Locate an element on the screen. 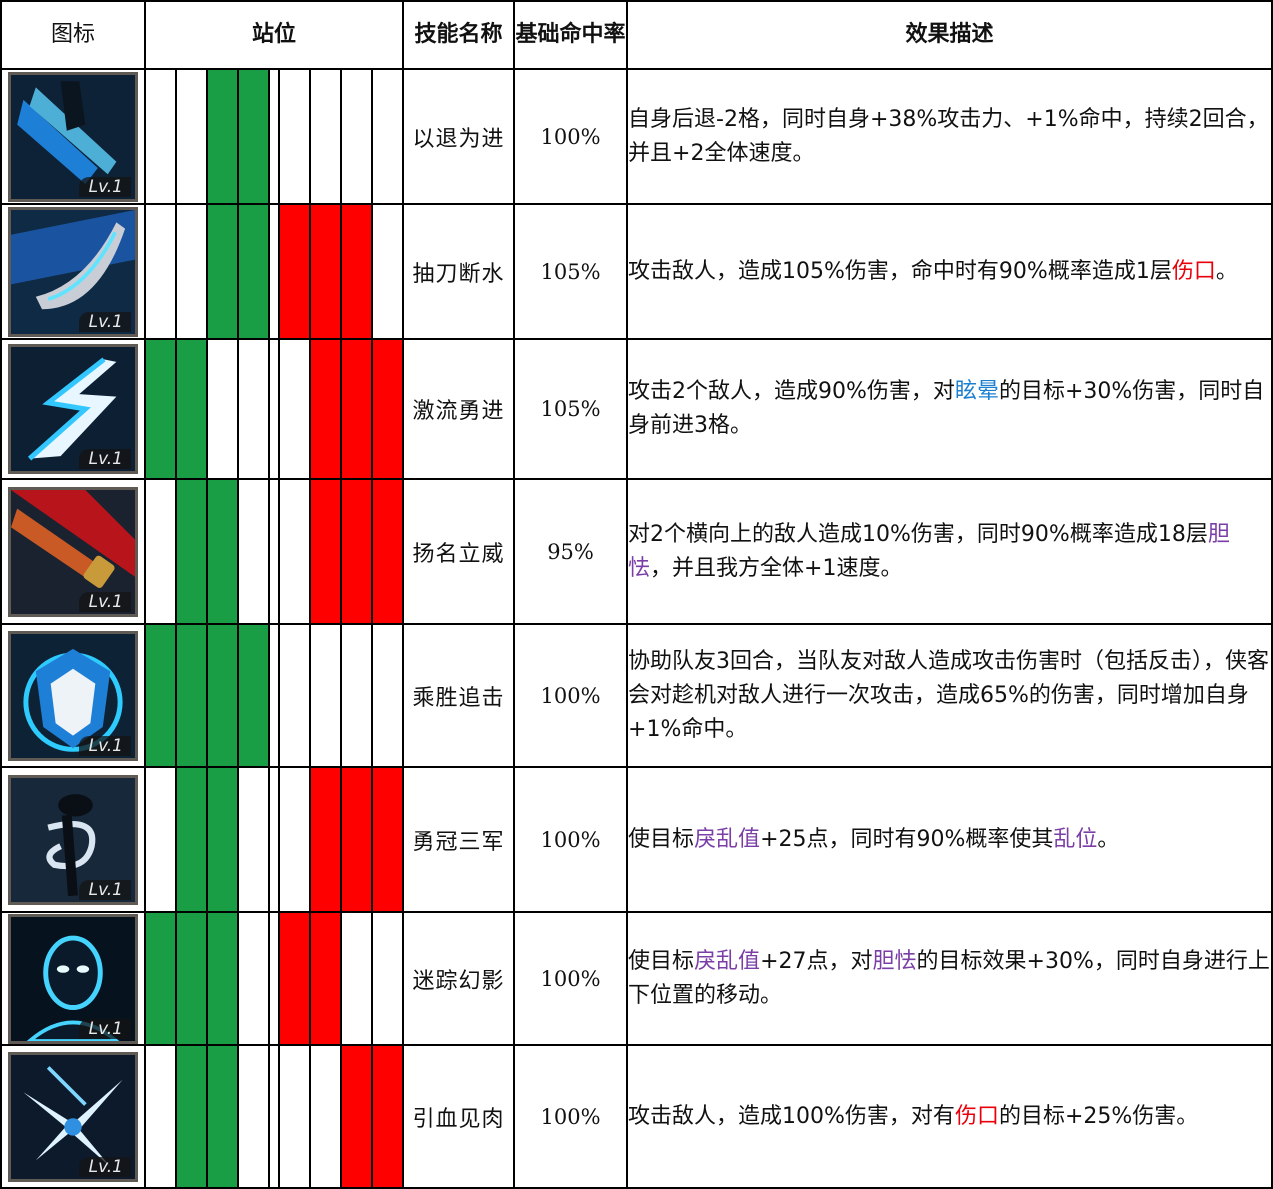  effect-text: ，并且我方全体+1速度。 is located at coordinates (776, 568).